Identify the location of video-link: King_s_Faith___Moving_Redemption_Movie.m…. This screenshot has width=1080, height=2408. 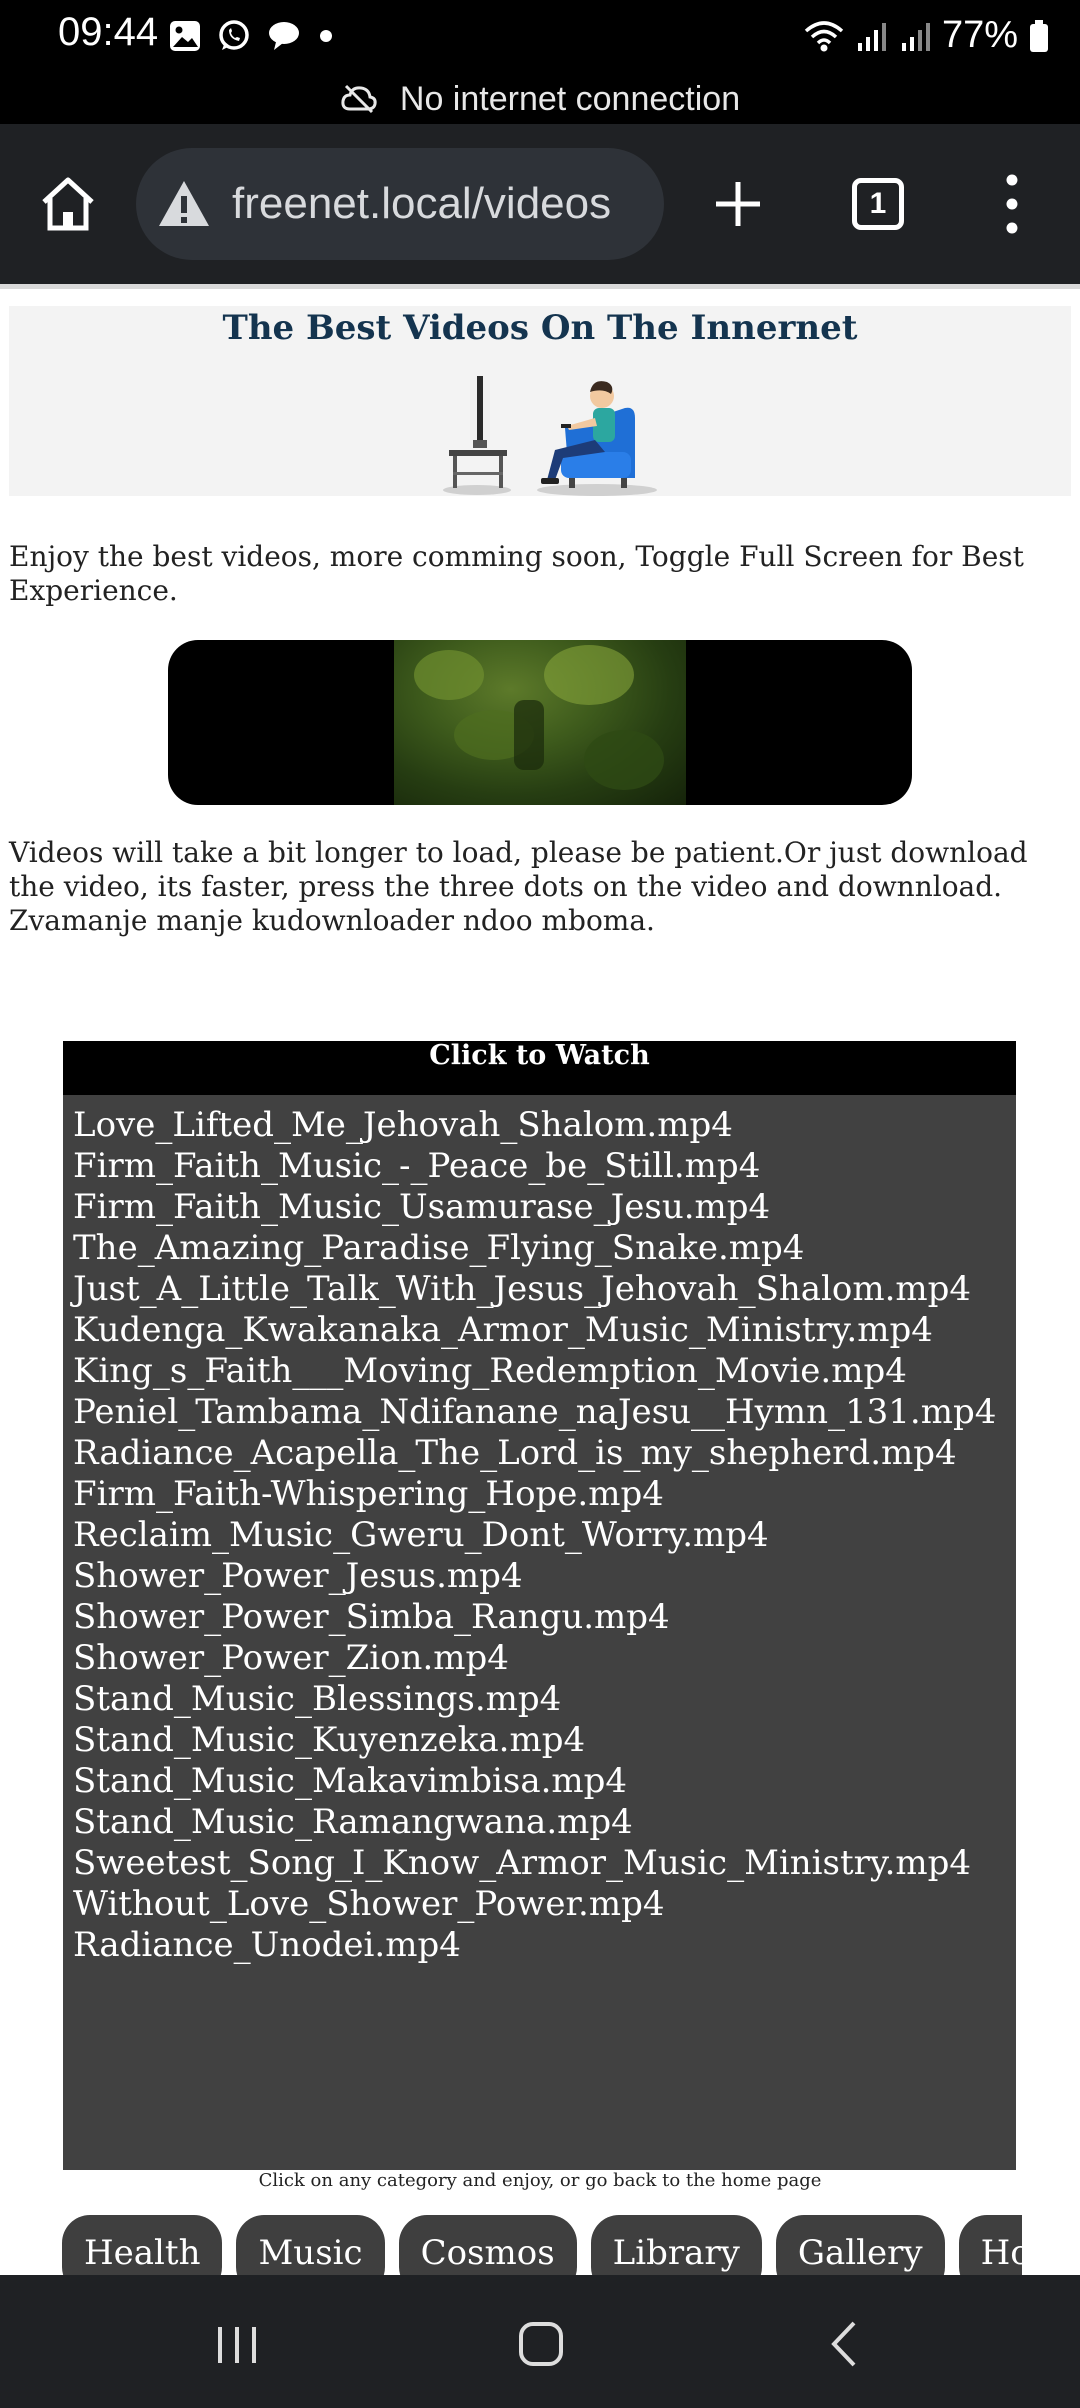
(544, 1371).